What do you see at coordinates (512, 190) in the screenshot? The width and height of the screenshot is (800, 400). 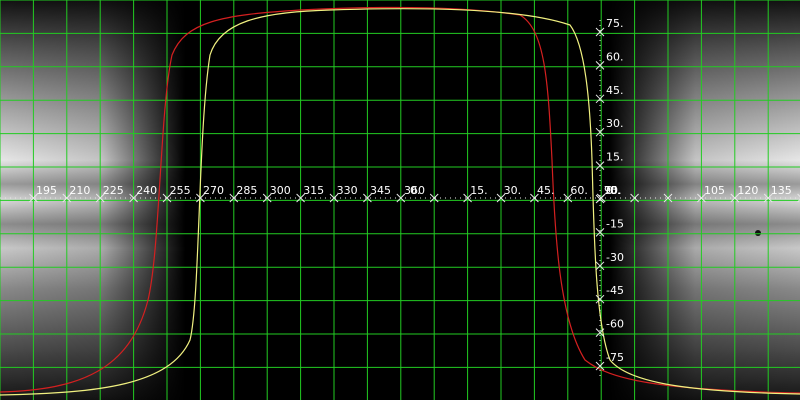 I see `longitude-label: 30.` at bounding box center [512, 190].